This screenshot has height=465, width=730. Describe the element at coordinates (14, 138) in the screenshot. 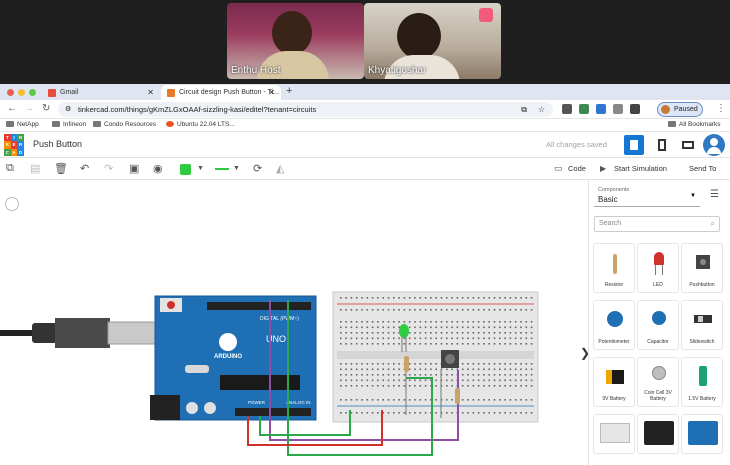

I see `logo-tile: I` at that location.